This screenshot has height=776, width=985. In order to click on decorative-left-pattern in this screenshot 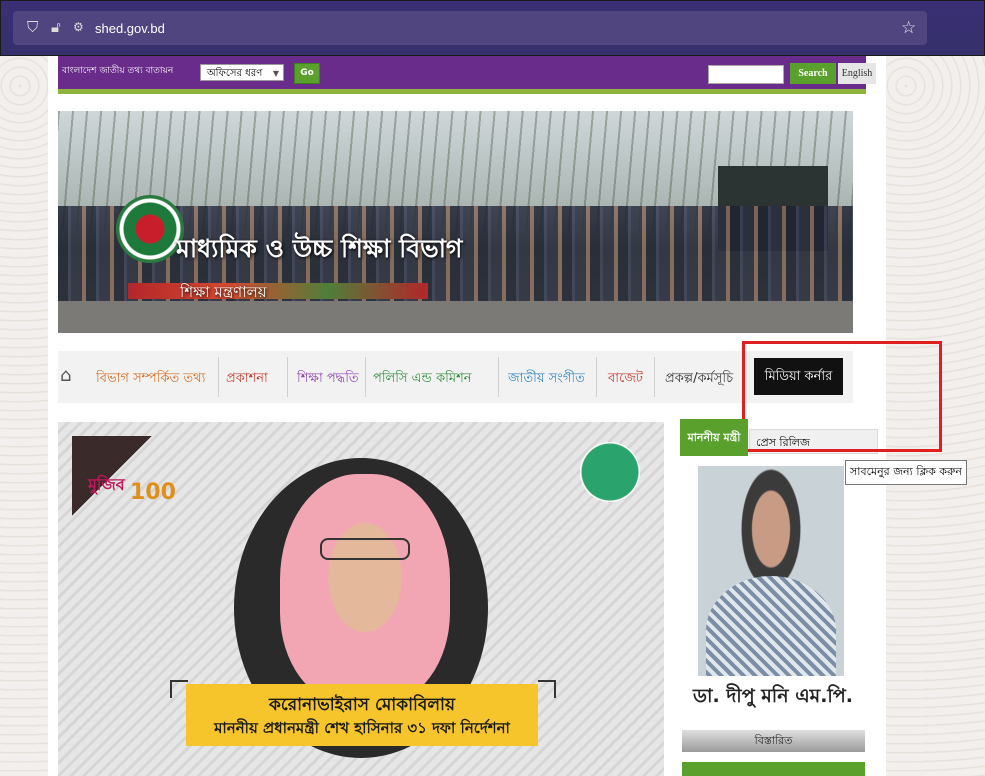, I will do `click(24, 416)`.